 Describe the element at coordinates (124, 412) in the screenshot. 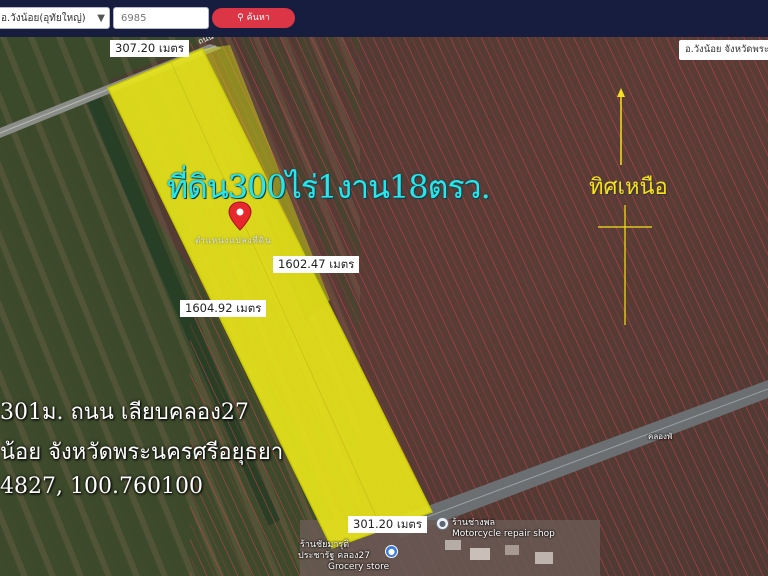

I see `address-line-1: 301ม. ถนน เลียบคลอง27` at that location.